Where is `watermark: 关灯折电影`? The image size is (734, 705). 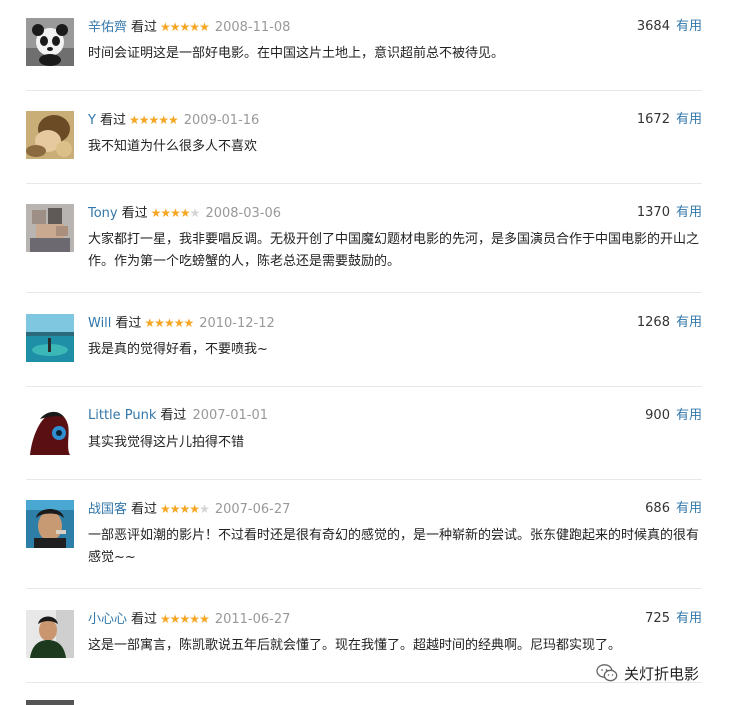 watermark: 关灯折电影 is located at coordinates (647, 673).